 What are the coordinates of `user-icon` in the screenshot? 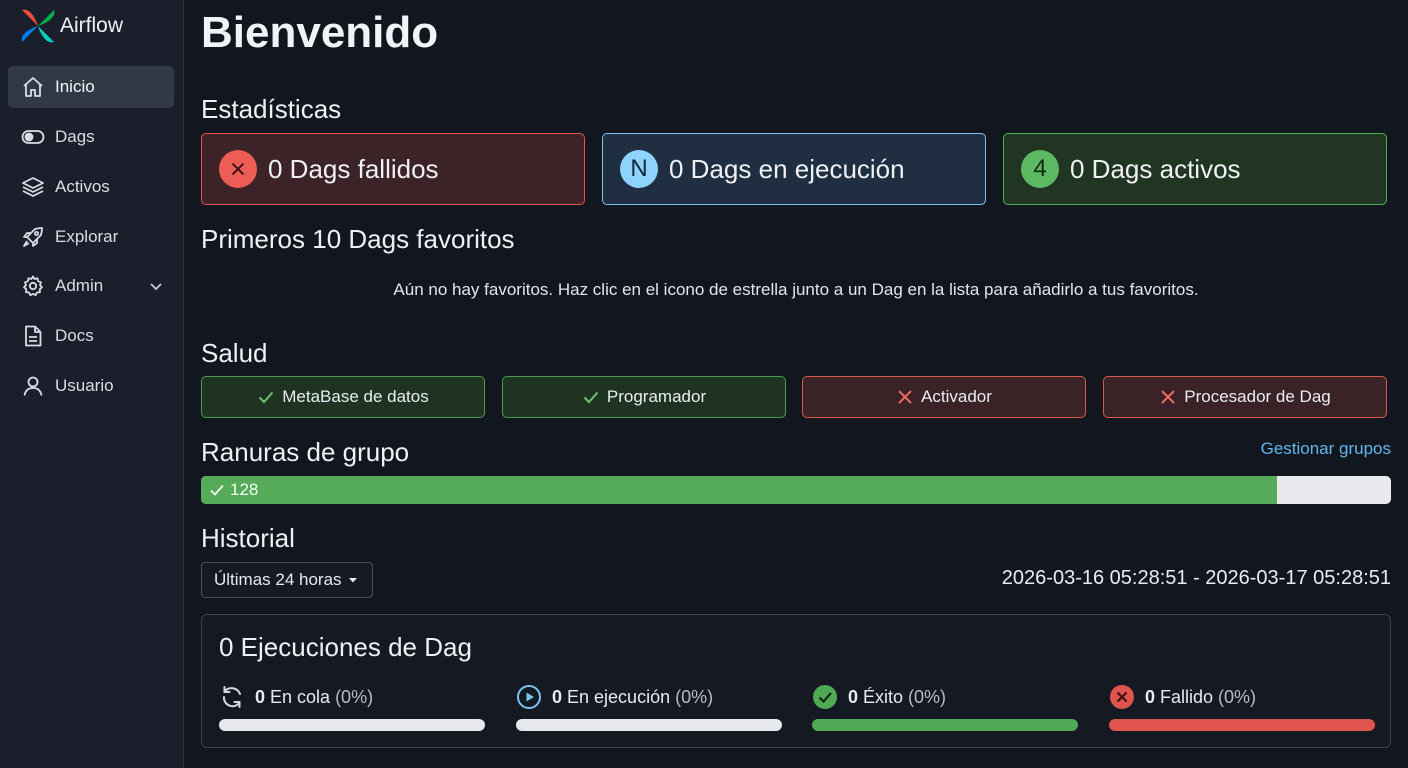 It's located at (33, 386).